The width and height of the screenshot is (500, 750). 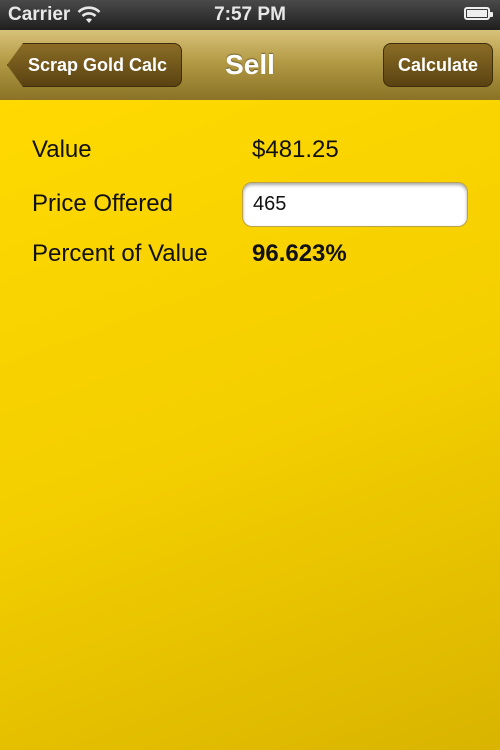 I want to click on value-amount: $481.25, so click(x=295, y=149).